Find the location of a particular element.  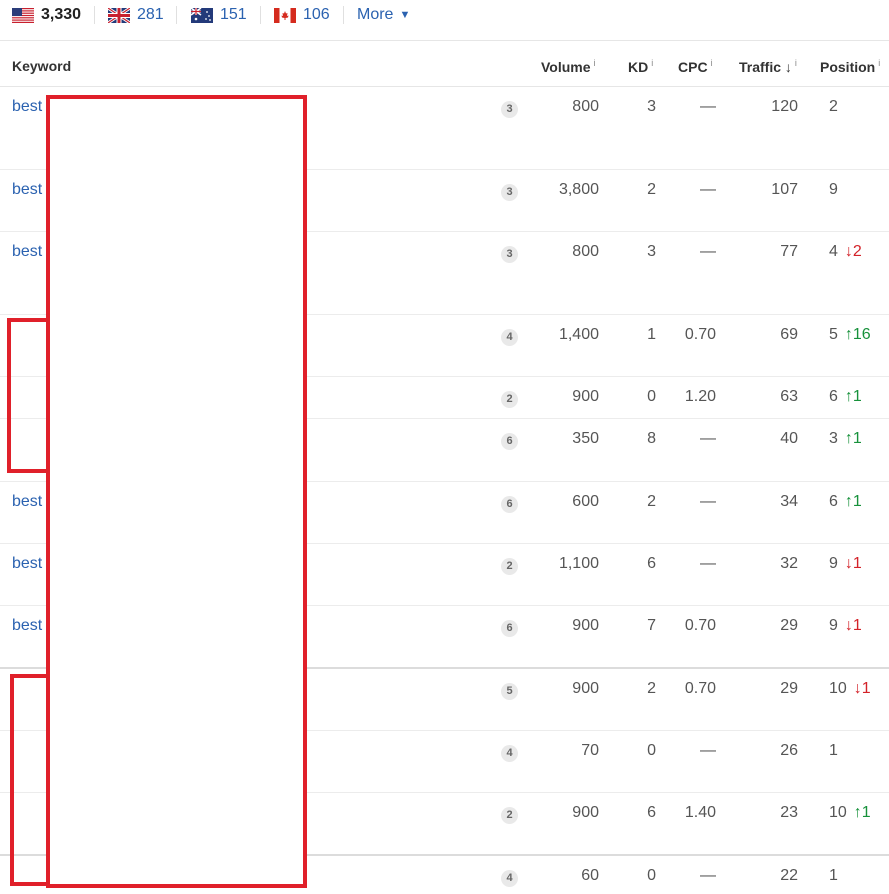

column-keyword: Keyword is located at coordinates (41, 66).